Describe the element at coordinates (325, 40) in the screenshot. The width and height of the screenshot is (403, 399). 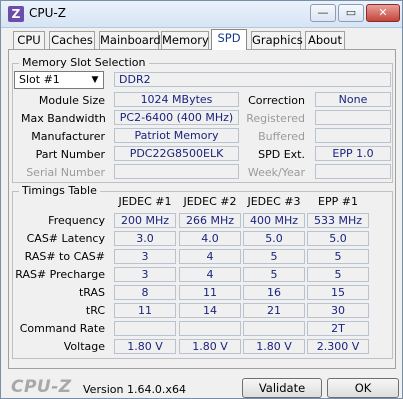
I see `tab-about: About` at that location.